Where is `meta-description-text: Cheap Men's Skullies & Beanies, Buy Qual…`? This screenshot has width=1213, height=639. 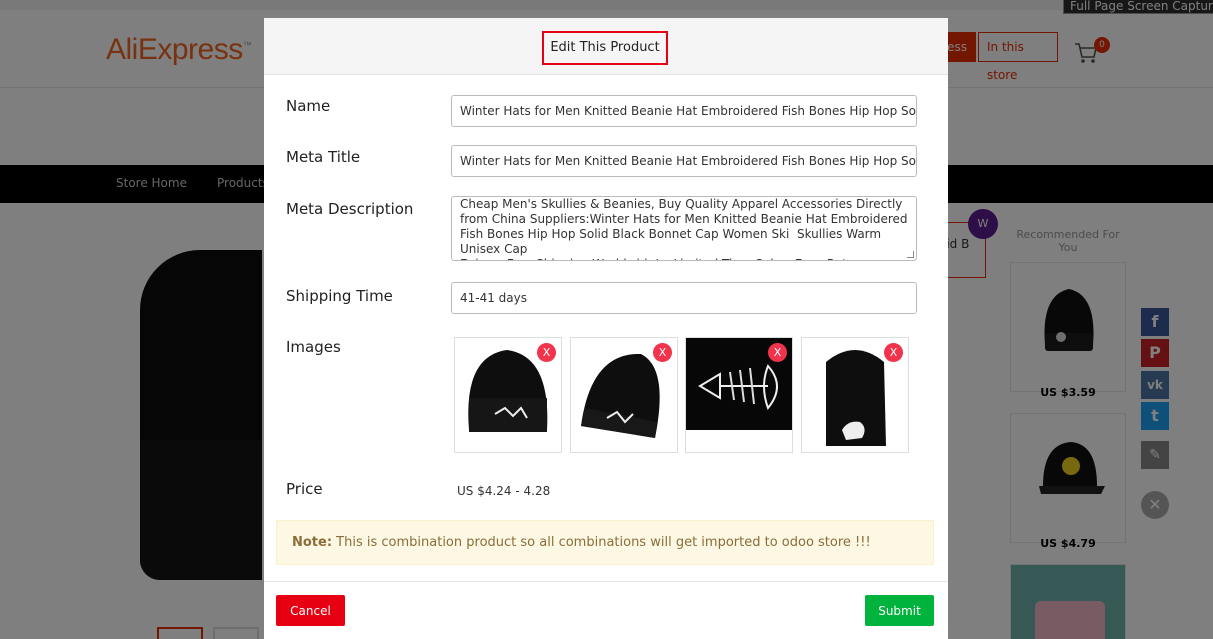 meta-description-text: Cheap Men's Skullies & Beanies, Buy Qual… is located at coordinates (684, 228).